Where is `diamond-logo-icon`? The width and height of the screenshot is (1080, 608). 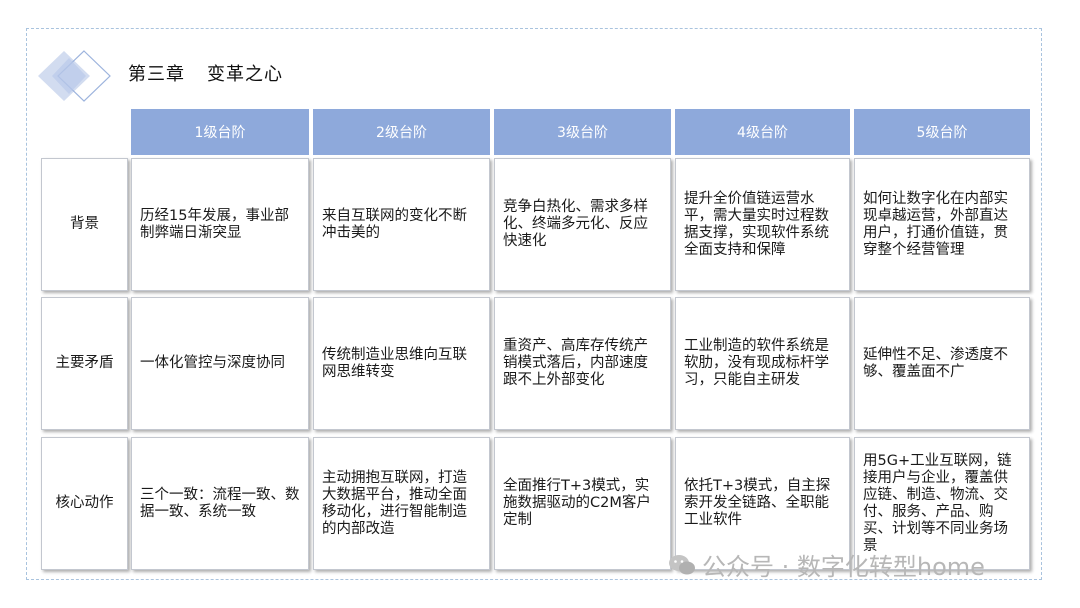 diamond-logo-icon is located at coordinates (74, 76).